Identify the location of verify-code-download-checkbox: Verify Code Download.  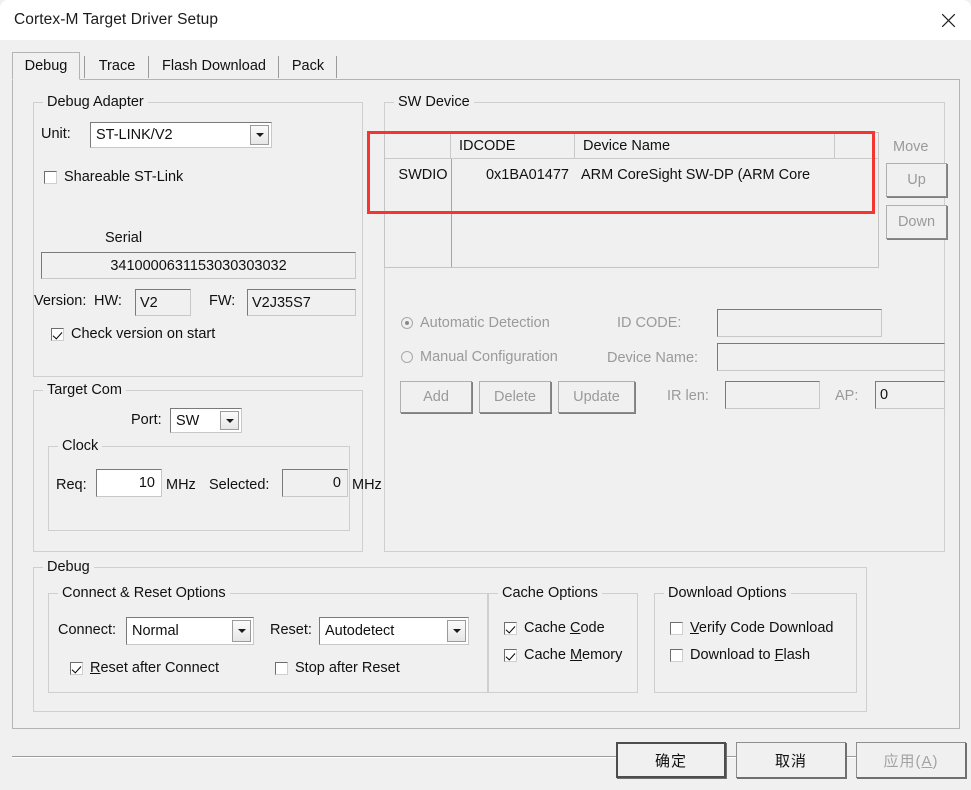
(751, 628).